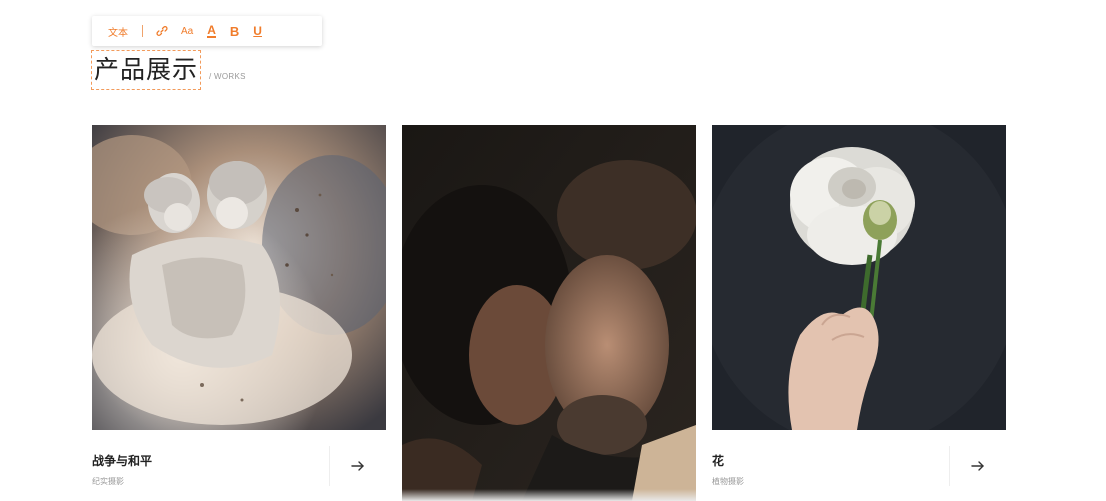  I want to click on section-heading: 产品展示 / WORKS, so click(168, 70).